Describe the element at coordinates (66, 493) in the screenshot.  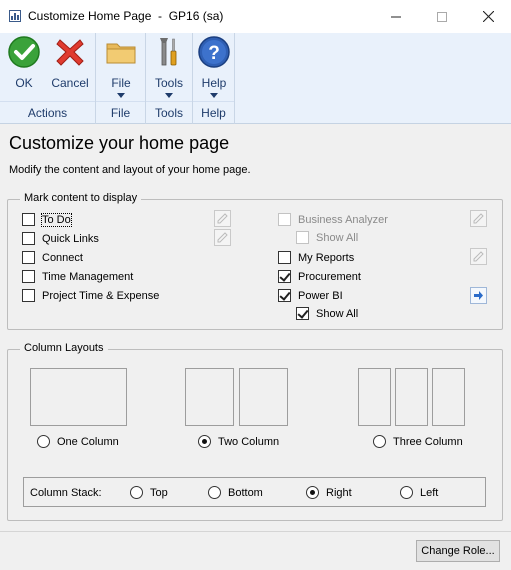
I see `column-stack-label: Column Stack:` at that location.